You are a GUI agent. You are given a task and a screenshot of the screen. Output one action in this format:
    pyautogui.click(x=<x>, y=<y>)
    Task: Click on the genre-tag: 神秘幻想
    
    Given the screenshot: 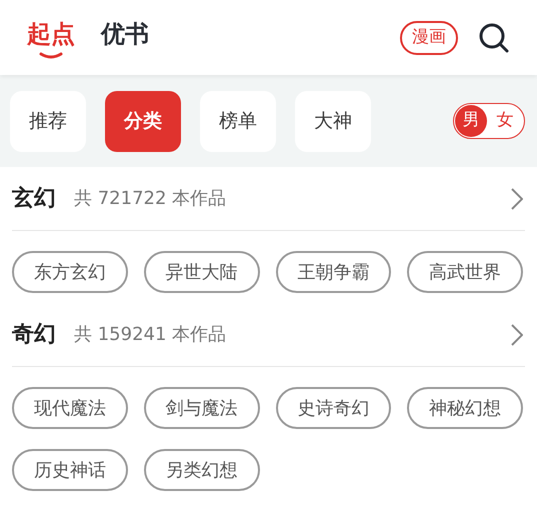 What is the action you would take?
    pyautogui.click(x=465, y=408)
    